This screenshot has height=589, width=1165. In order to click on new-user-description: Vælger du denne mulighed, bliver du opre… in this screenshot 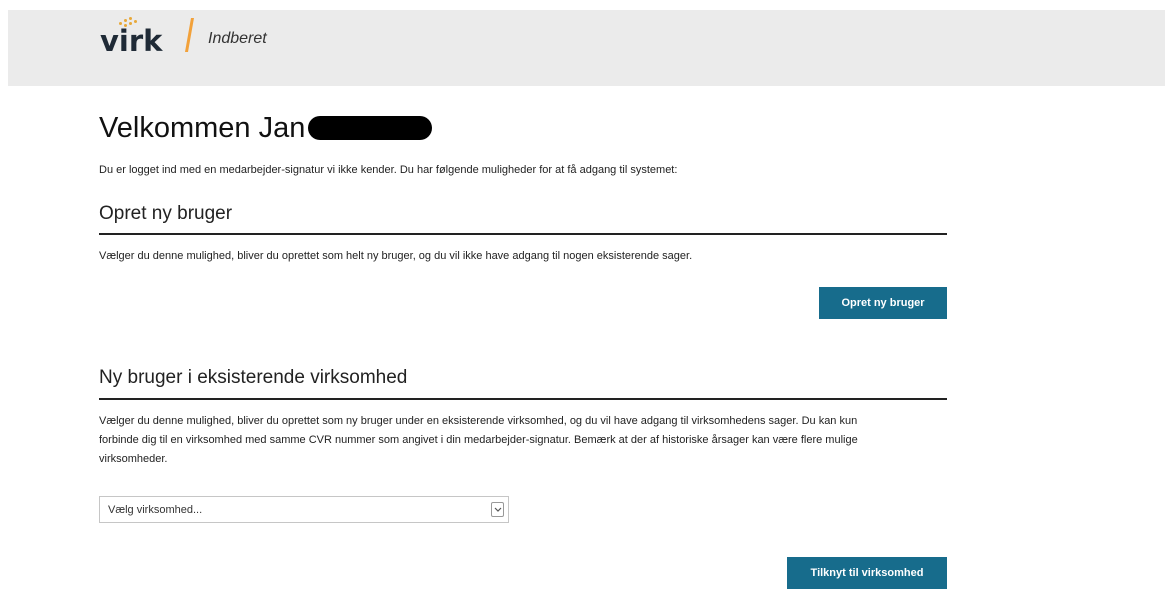, I will do `click(396, 256)`.